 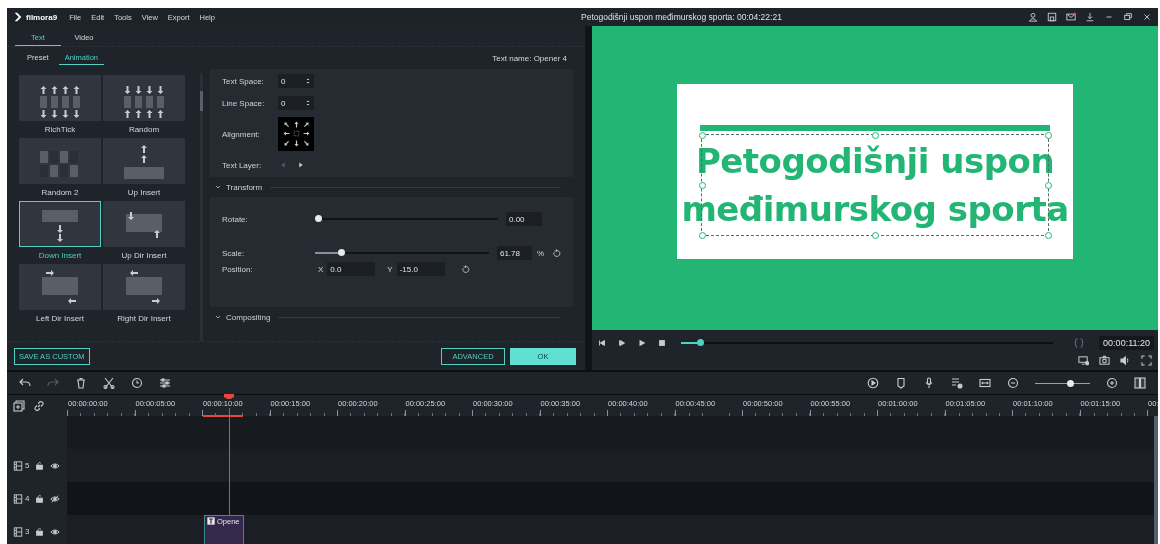 I want to click on marker-icon, so click(x=901, y=383).